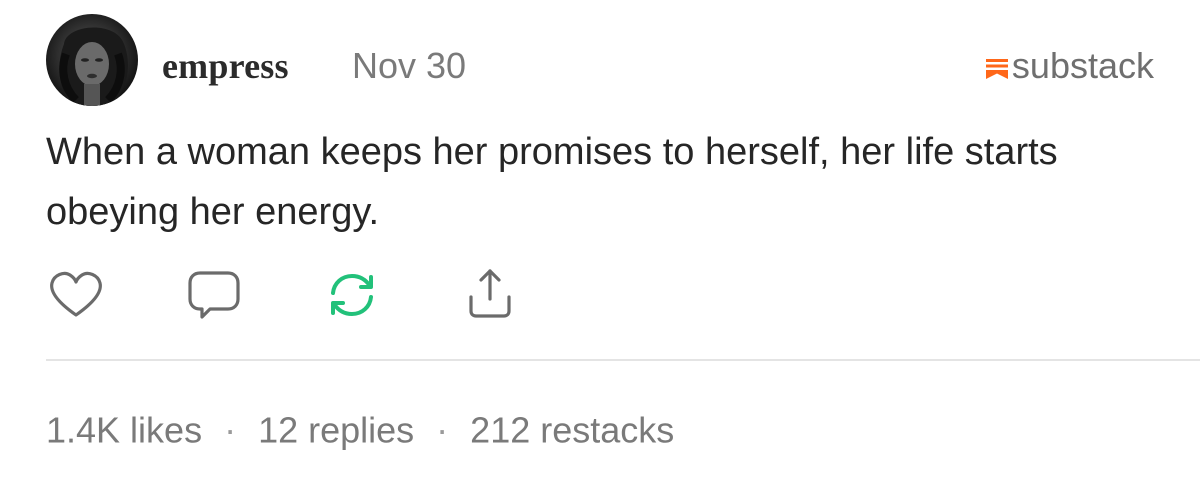  I want to click on share-button, so click(490, 295).